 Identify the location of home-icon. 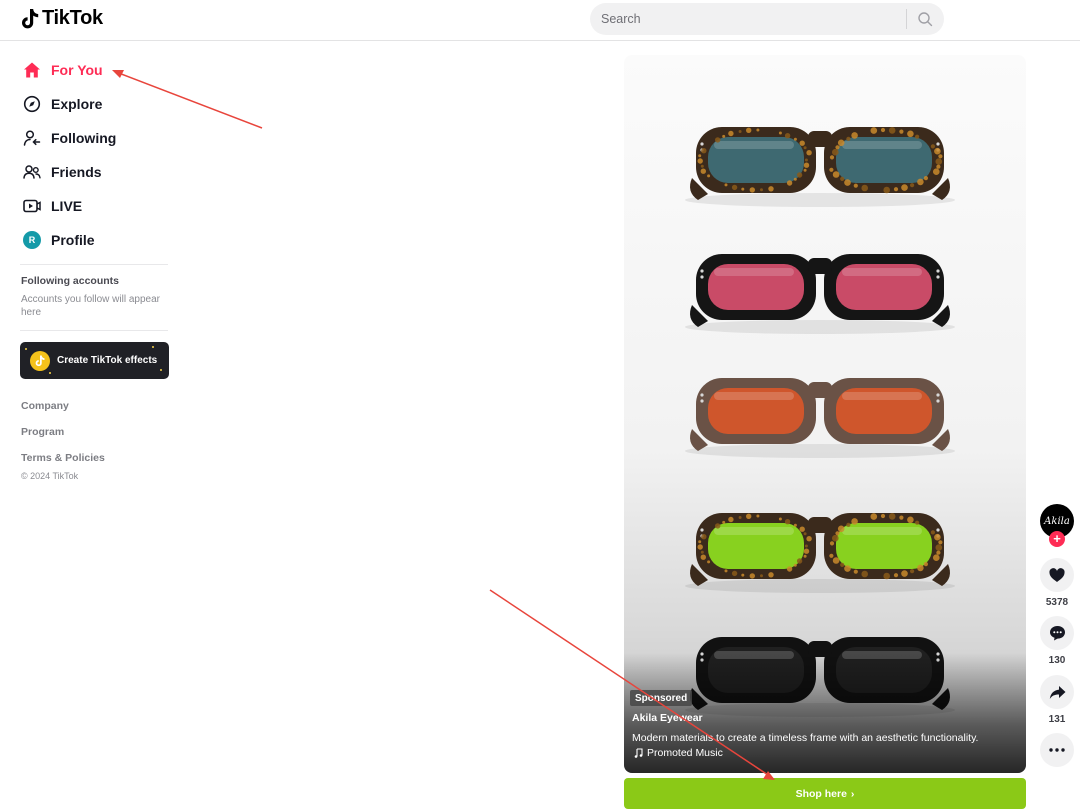
(32, 70).